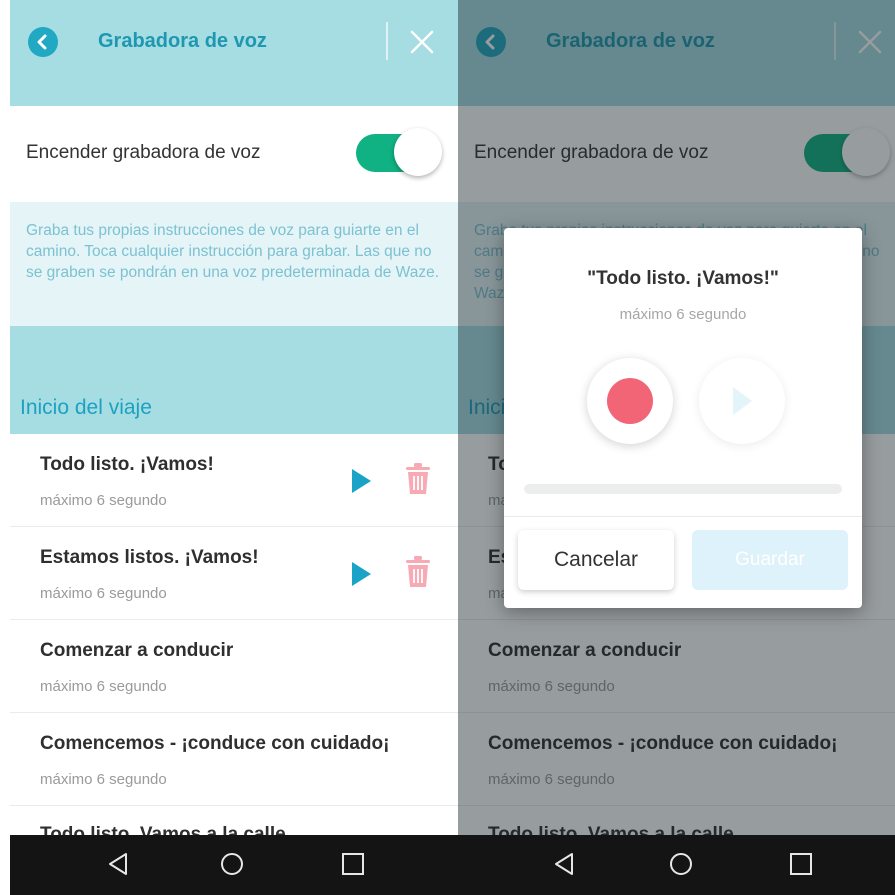  Describe the element at coordinates (596, 560) in the screenshot. I see `cancel-button: Cancelar` at that location.